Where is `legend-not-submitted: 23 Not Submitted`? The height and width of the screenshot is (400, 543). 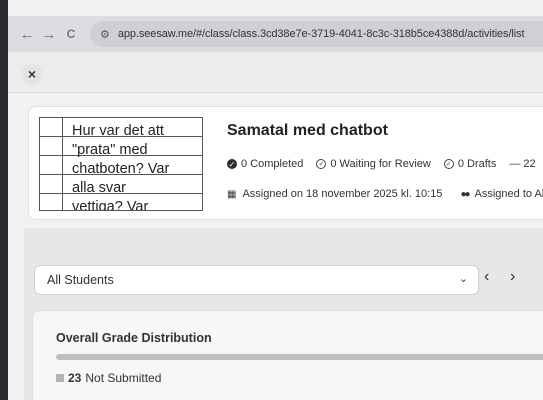 legend-not-submitted: 23 Not Submitted is located at coordinates (108, 378).